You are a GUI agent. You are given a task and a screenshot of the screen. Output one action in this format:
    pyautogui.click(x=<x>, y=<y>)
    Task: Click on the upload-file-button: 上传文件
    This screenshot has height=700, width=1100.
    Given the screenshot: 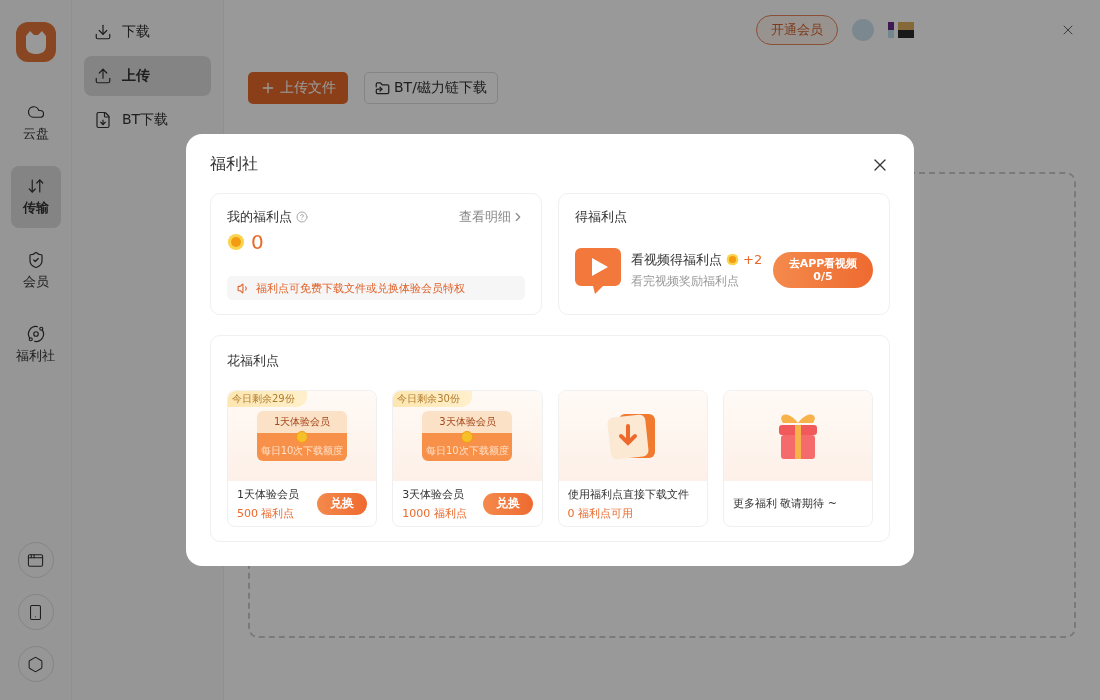 What is the action you would take?
    pyautogui.click(x=298, y=88)
    